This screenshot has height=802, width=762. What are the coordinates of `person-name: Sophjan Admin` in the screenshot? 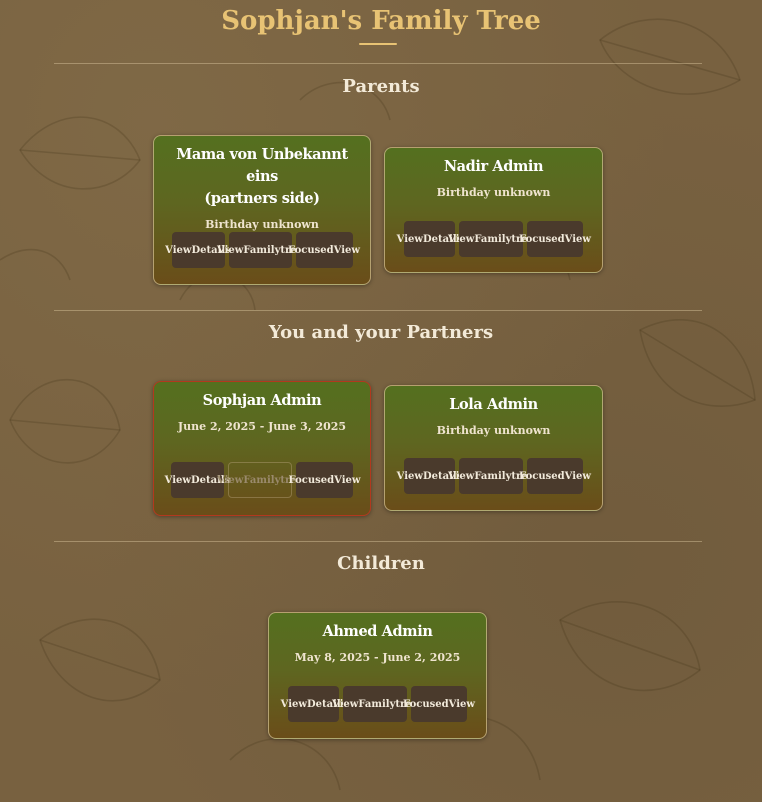 It's located at (262, 400).